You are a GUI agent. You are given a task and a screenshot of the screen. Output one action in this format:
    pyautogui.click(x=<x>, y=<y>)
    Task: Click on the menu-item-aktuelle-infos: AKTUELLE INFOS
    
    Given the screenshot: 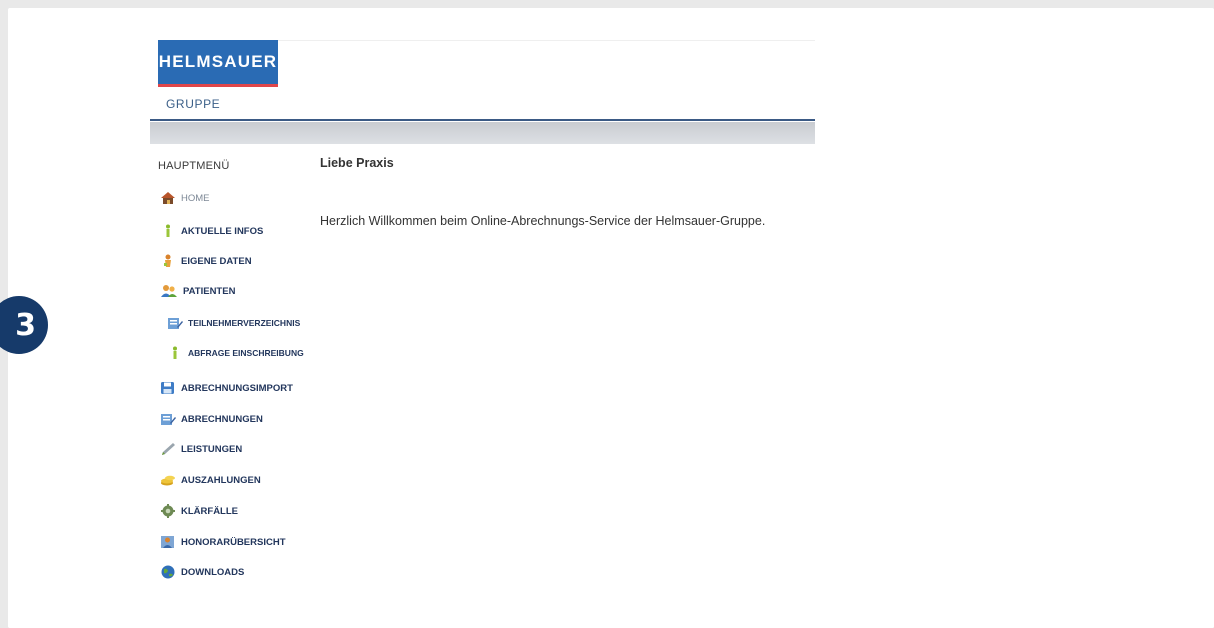 What is the action you would take?
    pyautogui.click(x=211, y=231)
    